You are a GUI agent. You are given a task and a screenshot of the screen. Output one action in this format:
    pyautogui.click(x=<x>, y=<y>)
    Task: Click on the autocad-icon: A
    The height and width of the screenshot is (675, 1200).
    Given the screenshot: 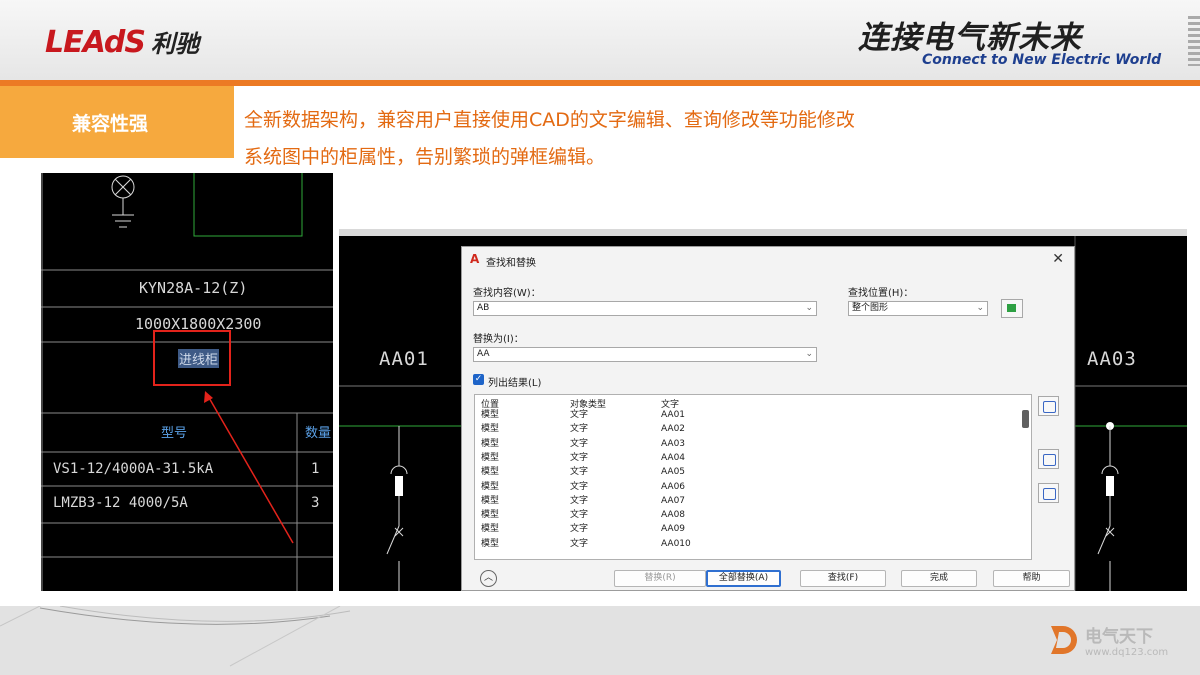 What is the action you would take?
    pyautogui.click(x=475, y=259)
    